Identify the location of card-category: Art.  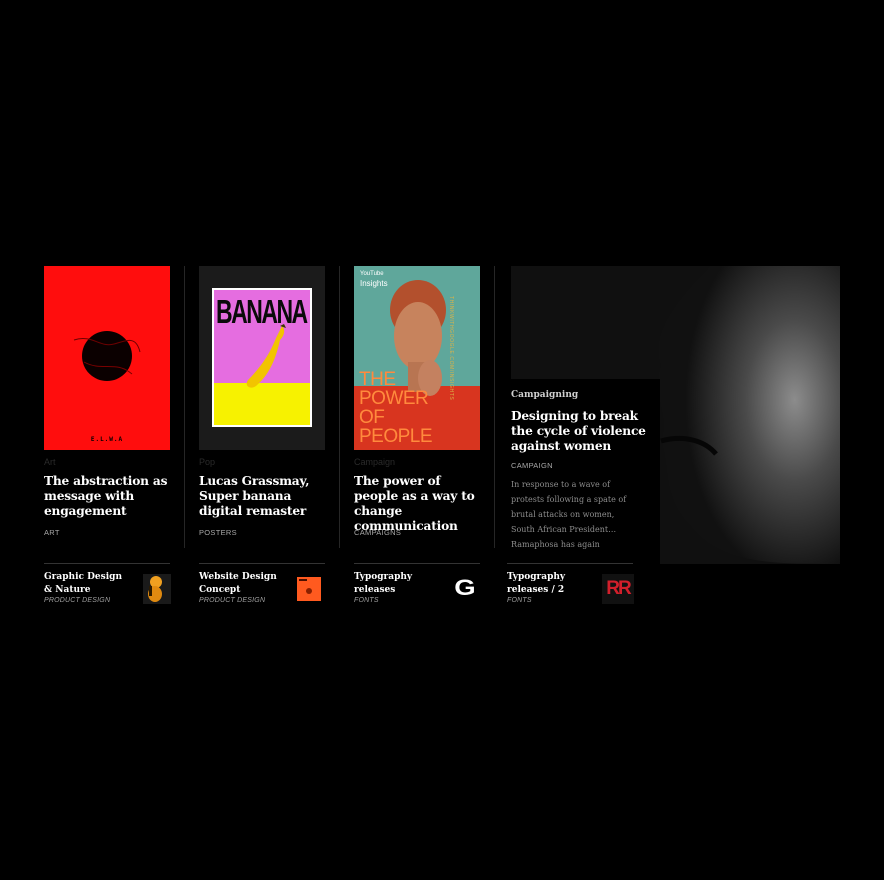
(50, 462).